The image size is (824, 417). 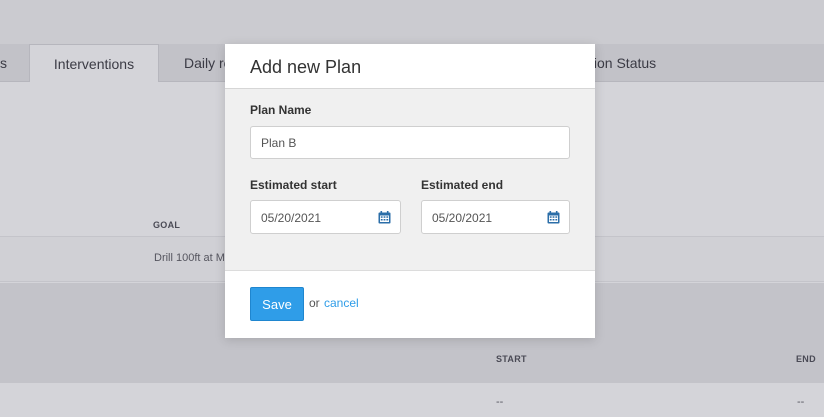 I want to click on save-button: Save, so click(x=277, y=304).